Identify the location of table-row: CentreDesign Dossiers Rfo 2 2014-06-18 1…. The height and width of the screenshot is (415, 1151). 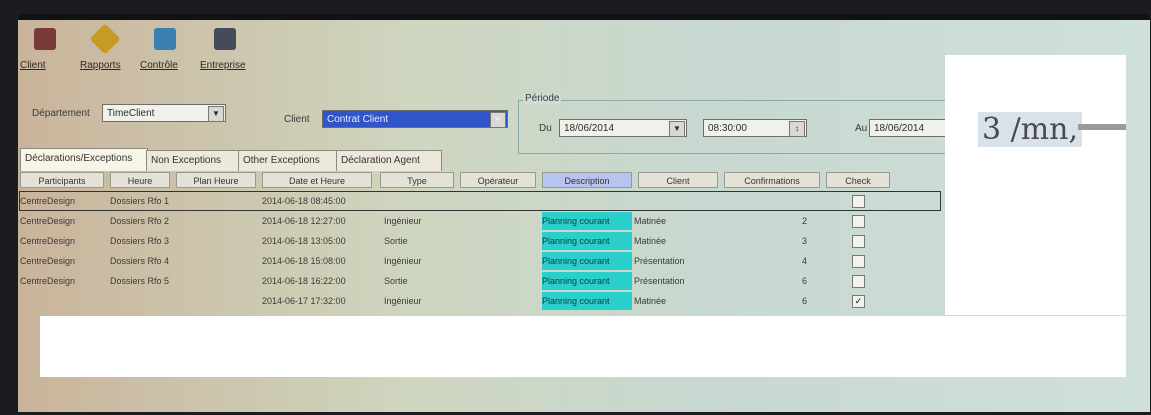
(480, 221).